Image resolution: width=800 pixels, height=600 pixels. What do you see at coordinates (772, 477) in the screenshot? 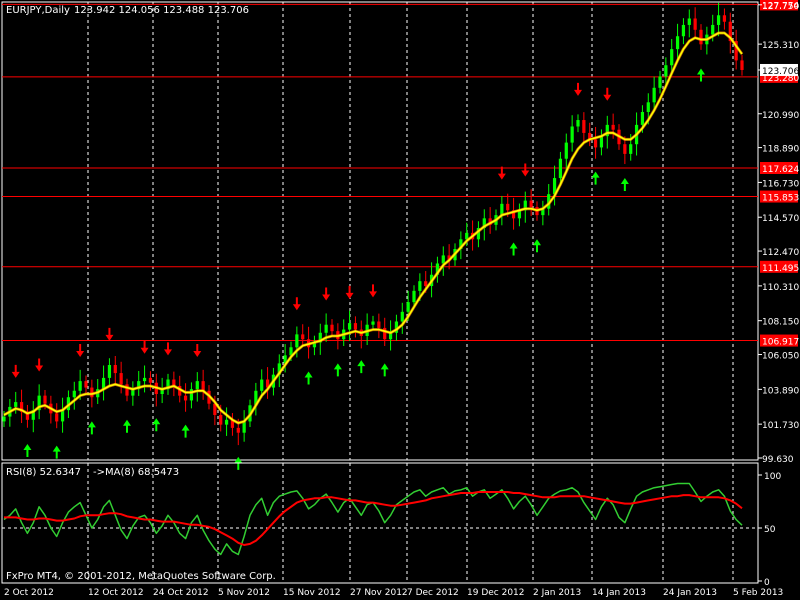
I see `rsi-tick-label: 100` at bounding box center [772, 477].